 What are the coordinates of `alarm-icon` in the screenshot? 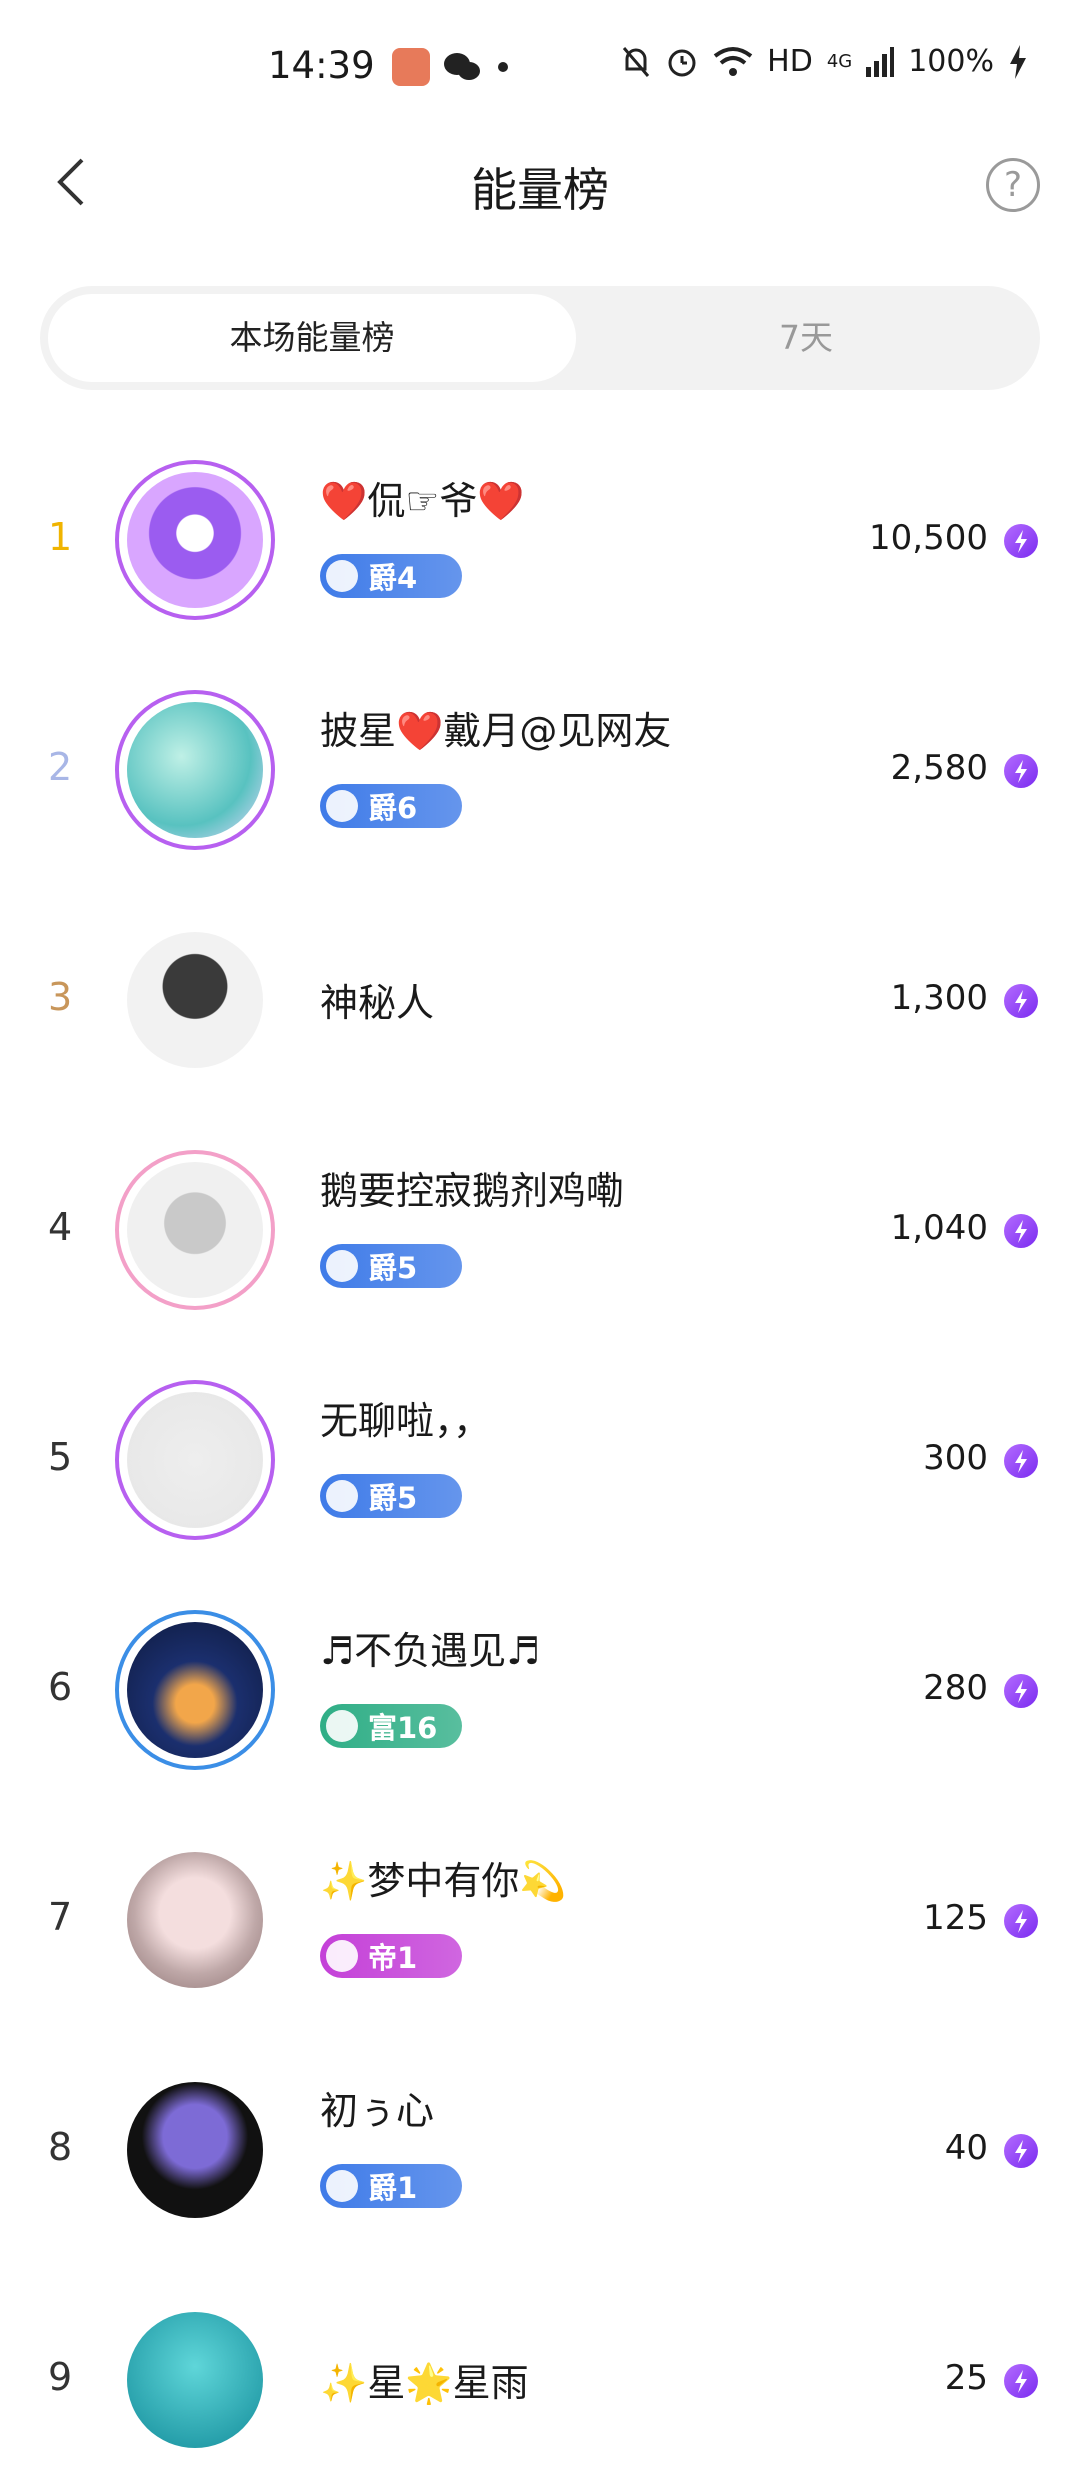 It's located at (682, 62).